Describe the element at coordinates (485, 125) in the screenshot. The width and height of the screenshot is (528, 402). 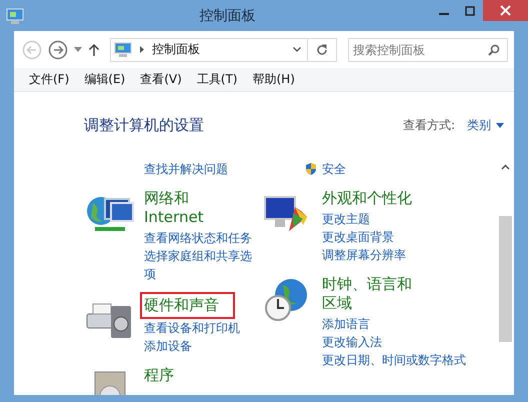
I see `view-by-dropdown: 类别` at that location.